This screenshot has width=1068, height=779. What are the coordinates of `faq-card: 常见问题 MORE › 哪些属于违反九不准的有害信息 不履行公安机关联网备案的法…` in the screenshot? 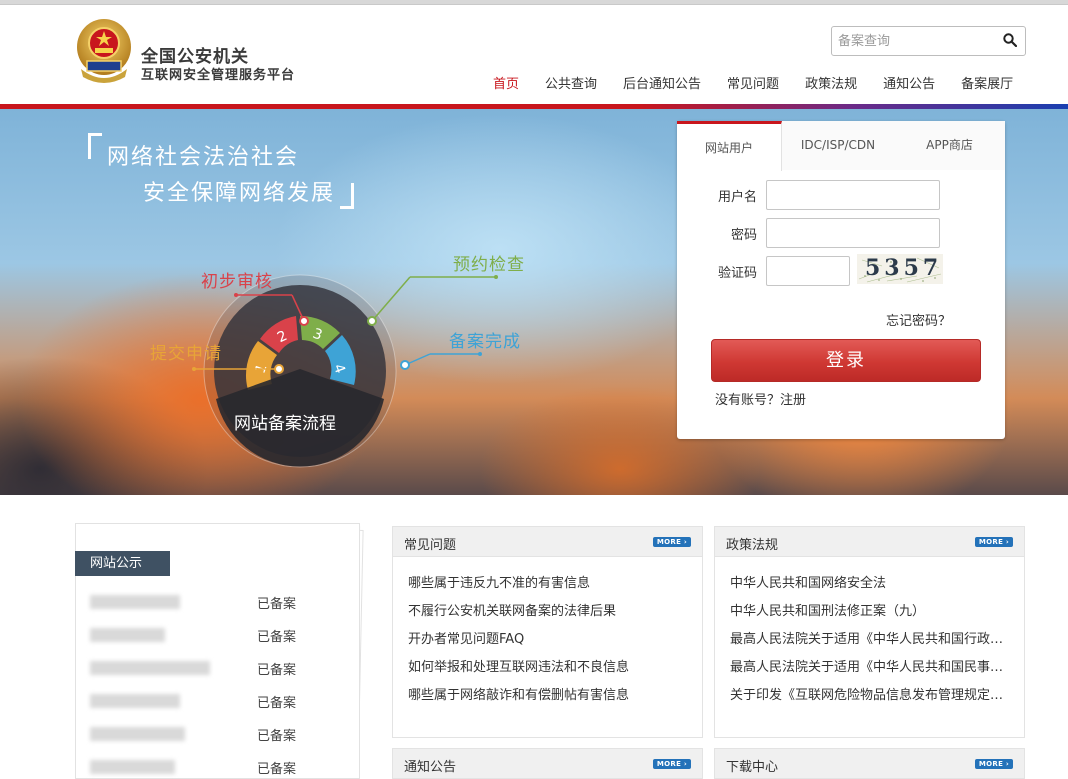 It's located at (547, 632).